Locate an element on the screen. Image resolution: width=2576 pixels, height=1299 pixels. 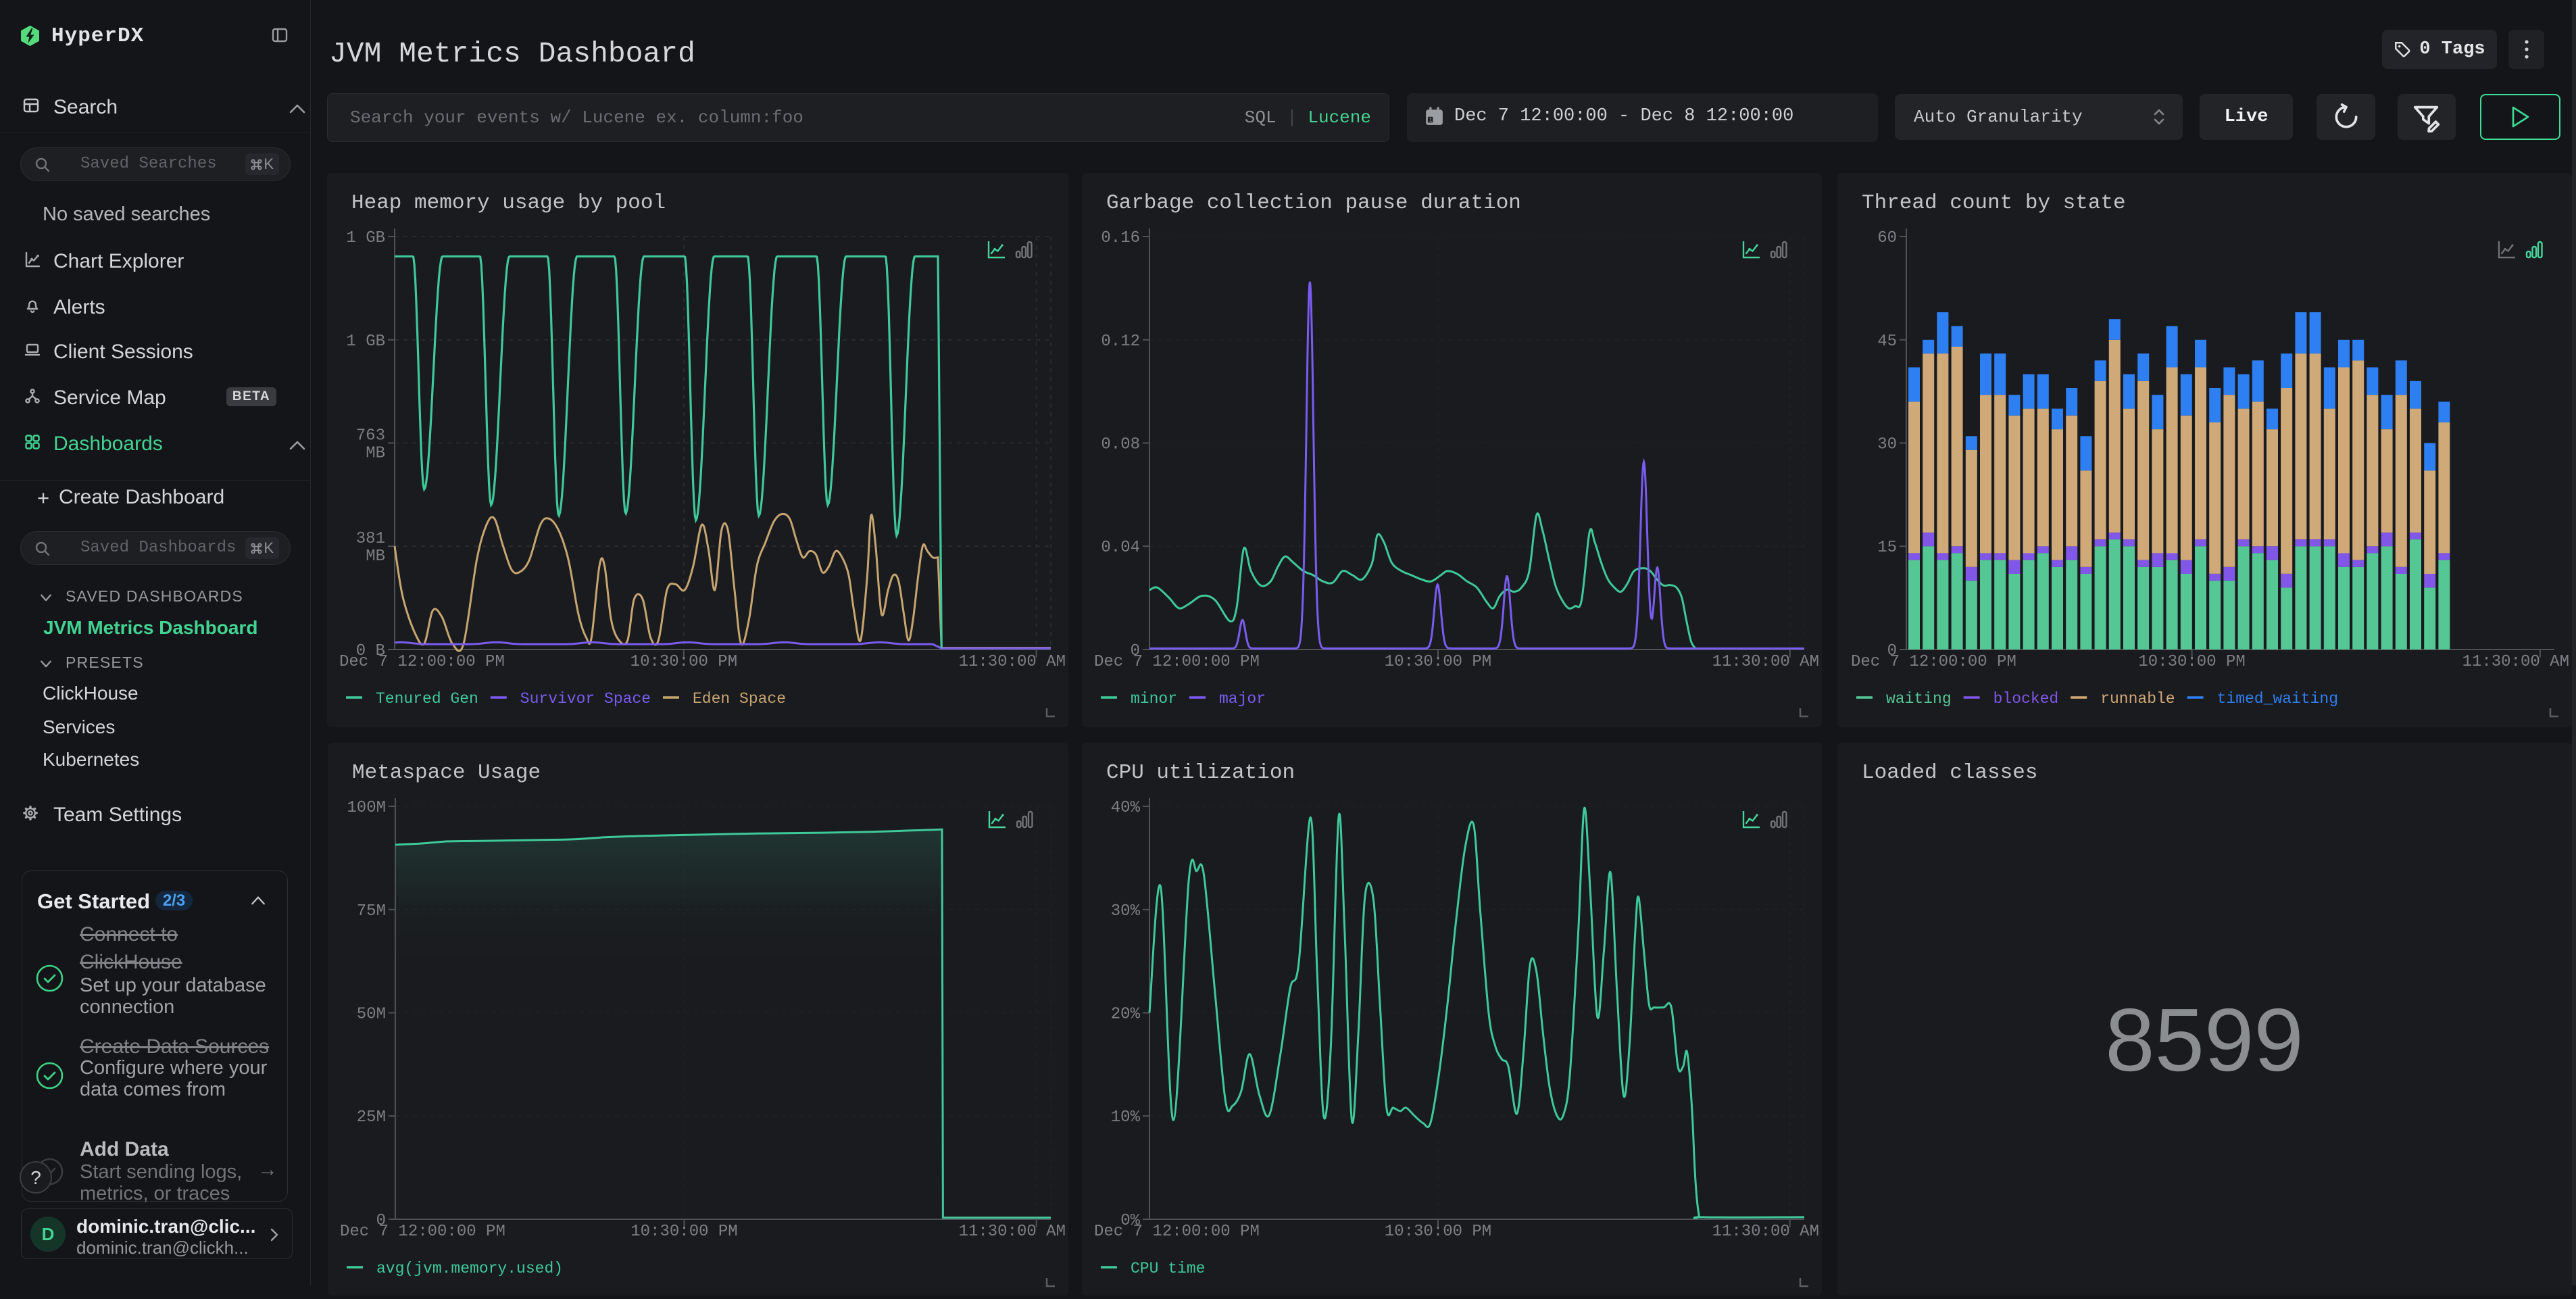
svg-text: timed_waiting is located at coordinates (2278, 699).